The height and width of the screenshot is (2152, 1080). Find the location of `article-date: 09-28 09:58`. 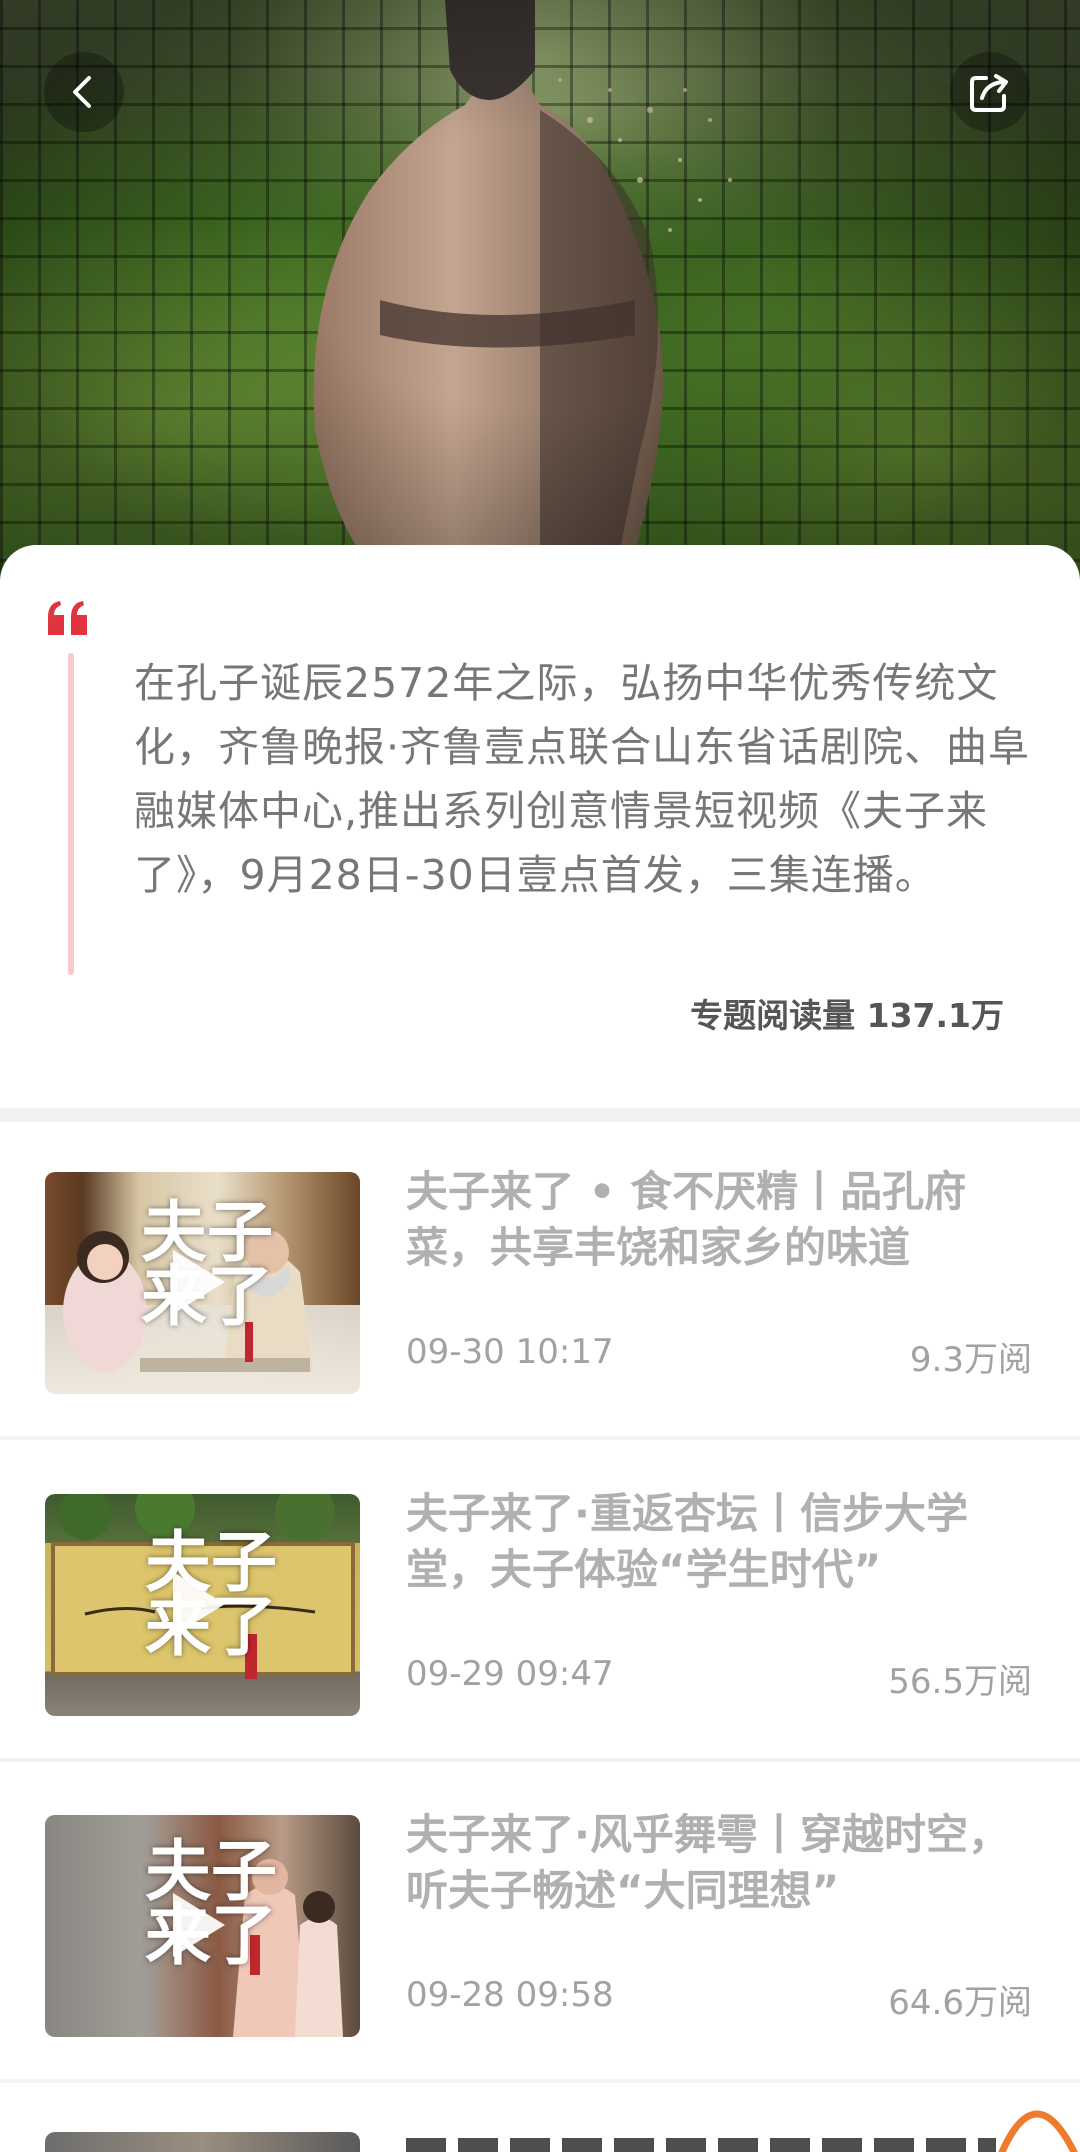

article-date: 09-28 09:58 is located at coordinates (510, 1995).